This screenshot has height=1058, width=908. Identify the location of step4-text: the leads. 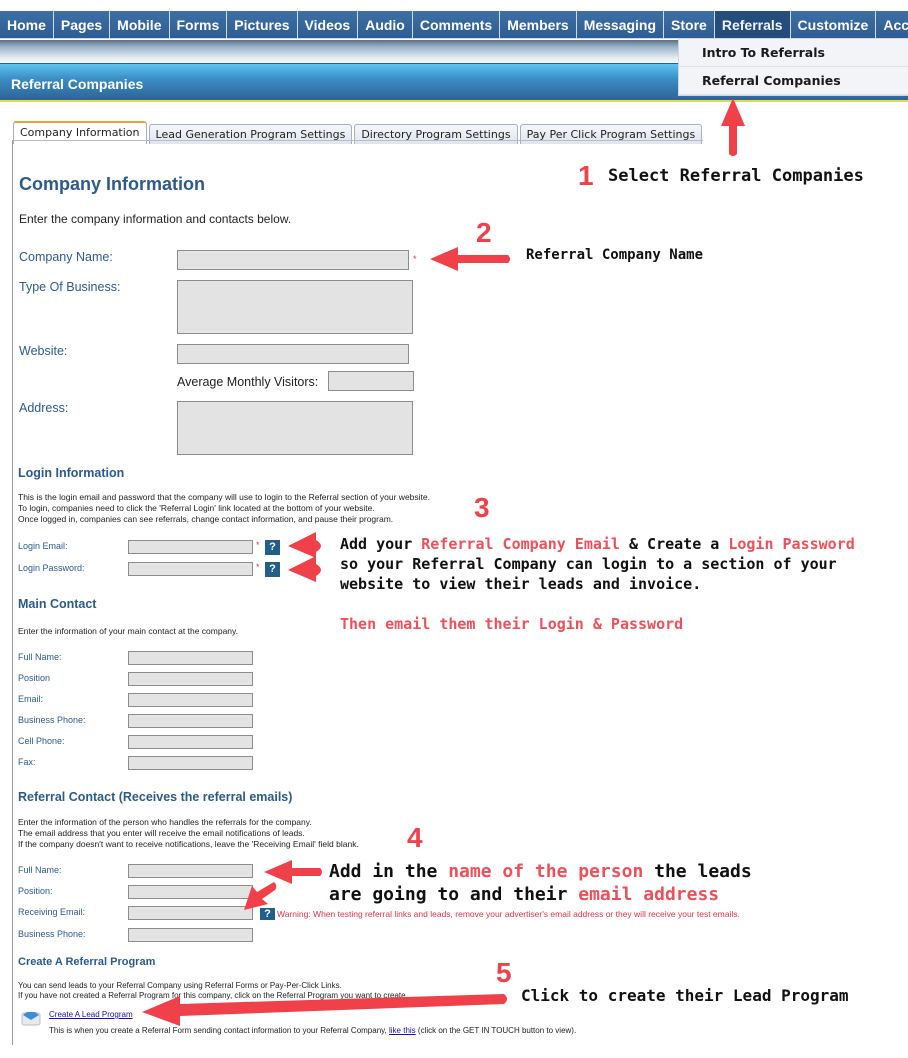
(697, 871).